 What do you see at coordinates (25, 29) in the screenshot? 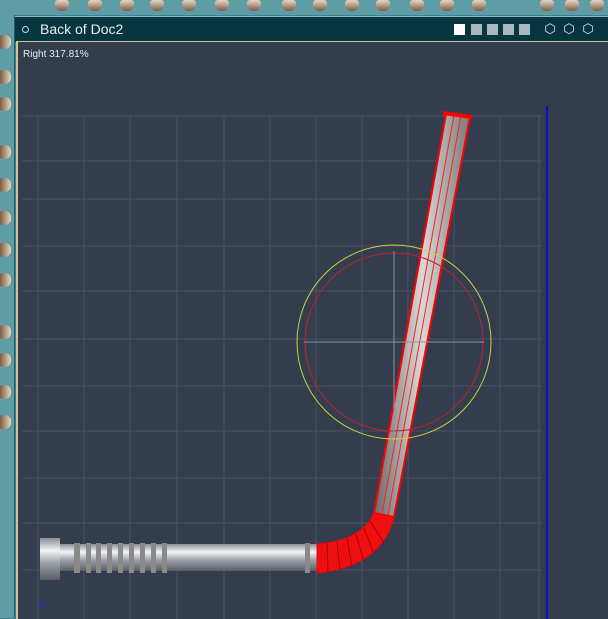
I see `window-options-icon` at bounding box center [25, 29].